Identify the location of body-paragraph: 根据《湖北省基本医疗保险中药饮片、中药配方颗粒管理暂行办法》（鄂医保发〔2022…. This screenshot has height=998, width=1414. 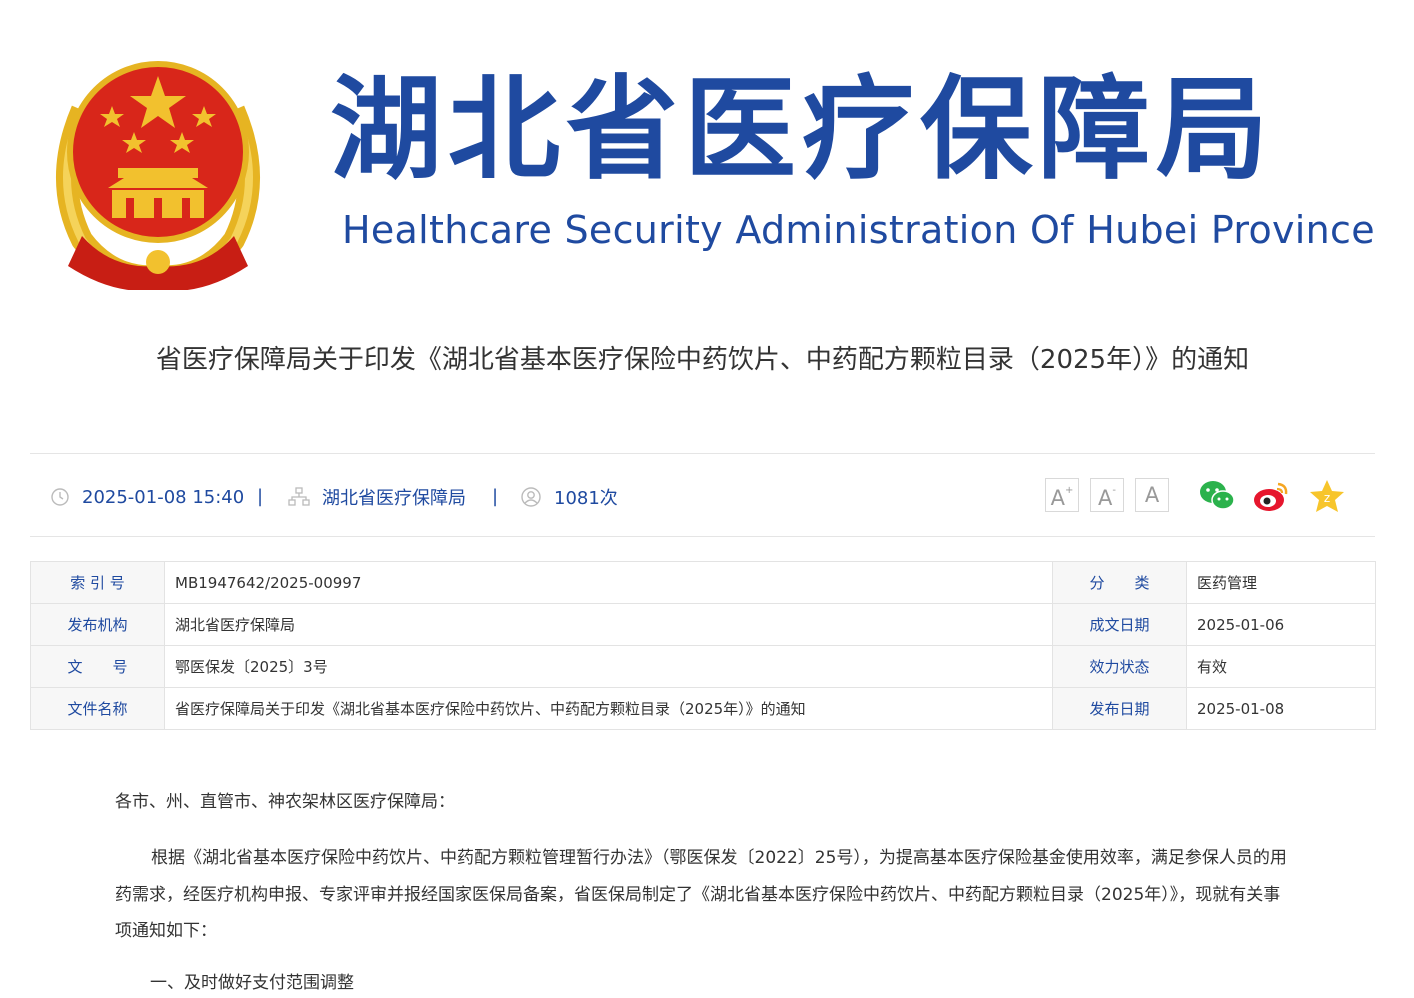
(701, 894).